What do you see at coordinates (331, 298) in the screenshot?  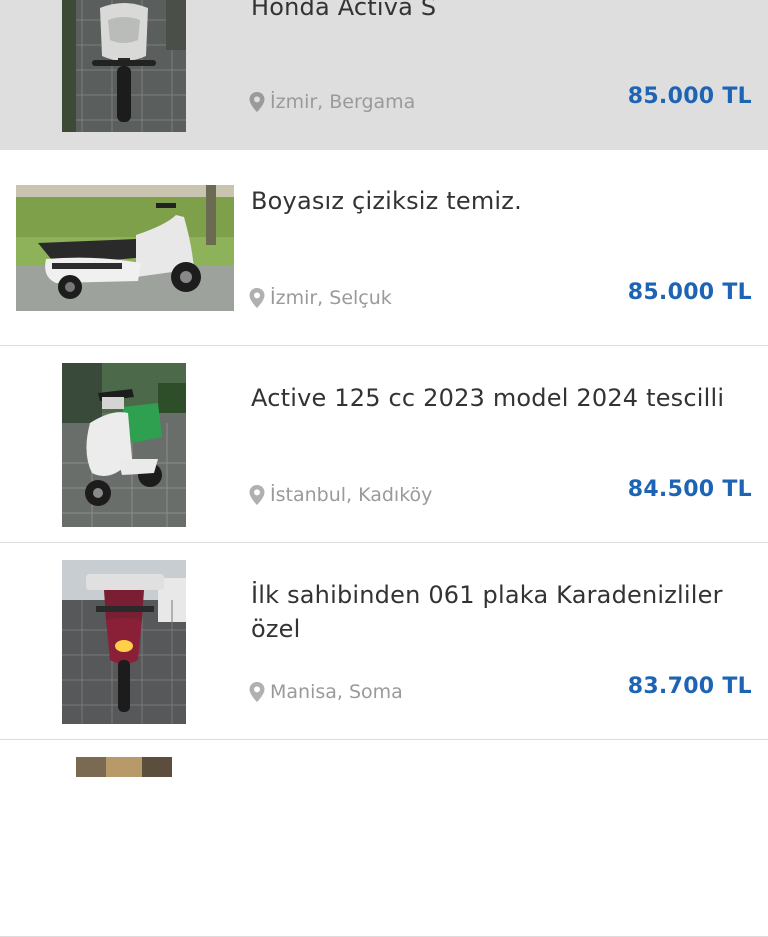 I see `location-text: İzmir, Selçuk` at bounding box center [331, 298].